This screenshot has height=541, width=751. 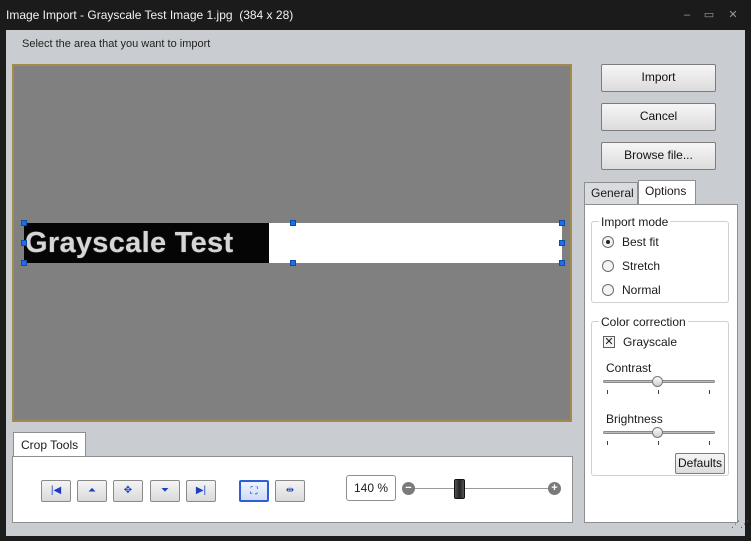 What do you see at coordinates (293, 223) in the screenshot?
I see `crop-handle-top-center` at bounding box center [293, 223].